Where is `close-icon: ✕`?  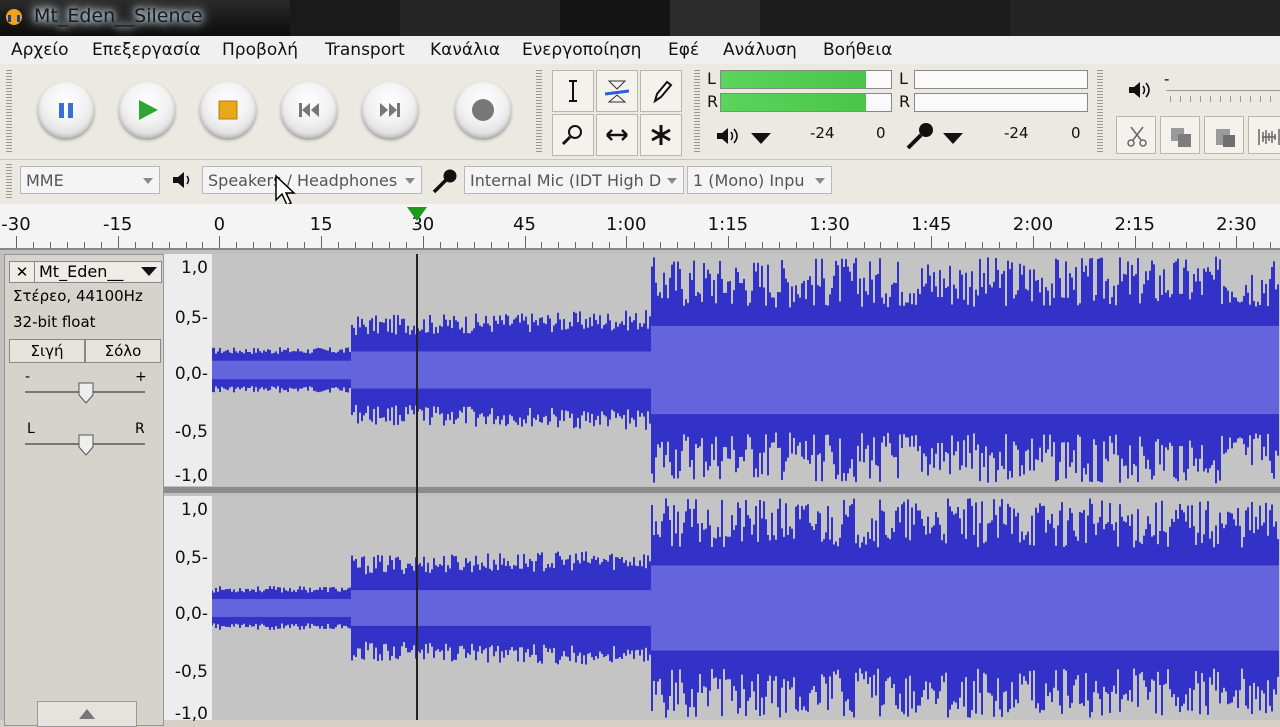 close-icon: ✕ is located at coordinates (22, 272).